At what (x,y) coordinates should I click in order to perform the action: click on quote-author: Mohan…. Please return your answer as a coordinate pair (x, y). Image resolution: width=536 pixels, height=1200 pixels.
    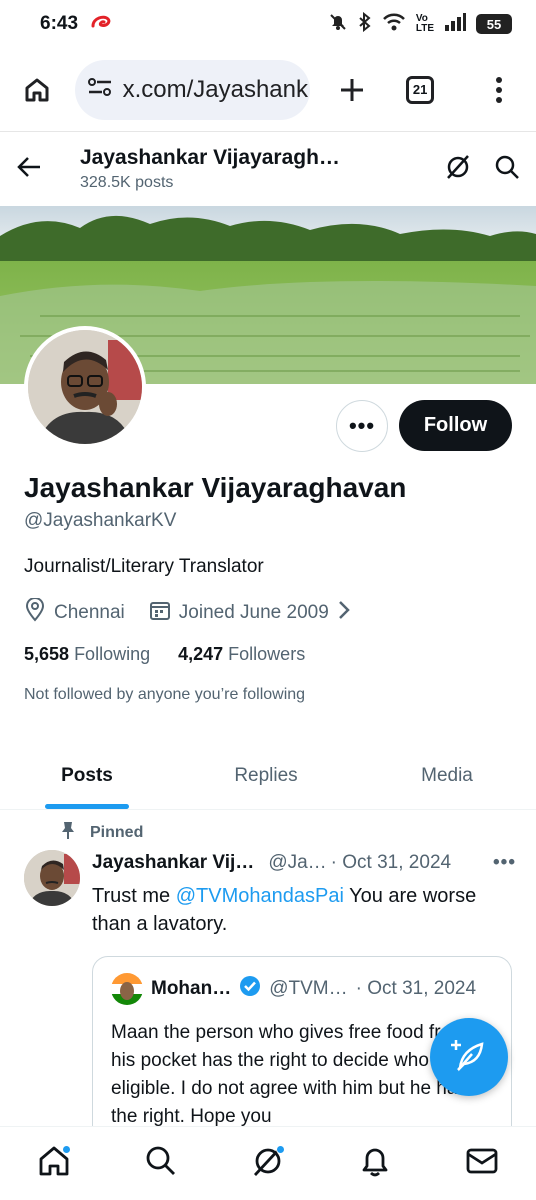
    Looking at the image, I should click on (191, 988).